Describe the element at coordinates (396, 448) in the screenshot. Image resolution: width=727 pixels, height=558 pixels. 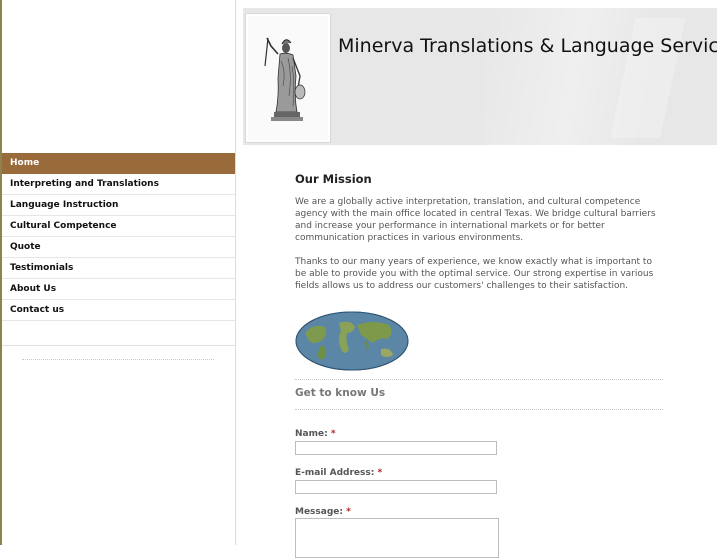
I see `name-field` at that location.